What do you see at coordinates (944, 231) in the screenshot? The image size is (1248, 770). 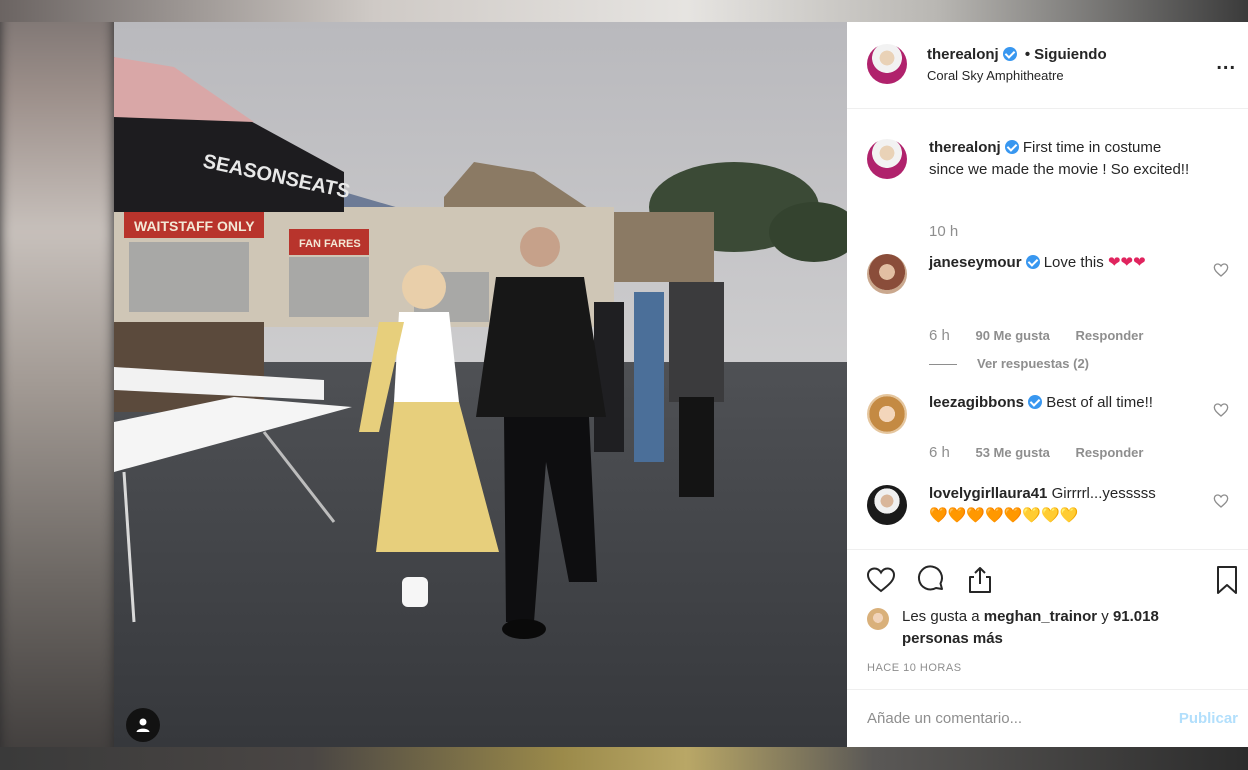 I see `caption-timestamp: 10 h` at bounding box center [944, 231].